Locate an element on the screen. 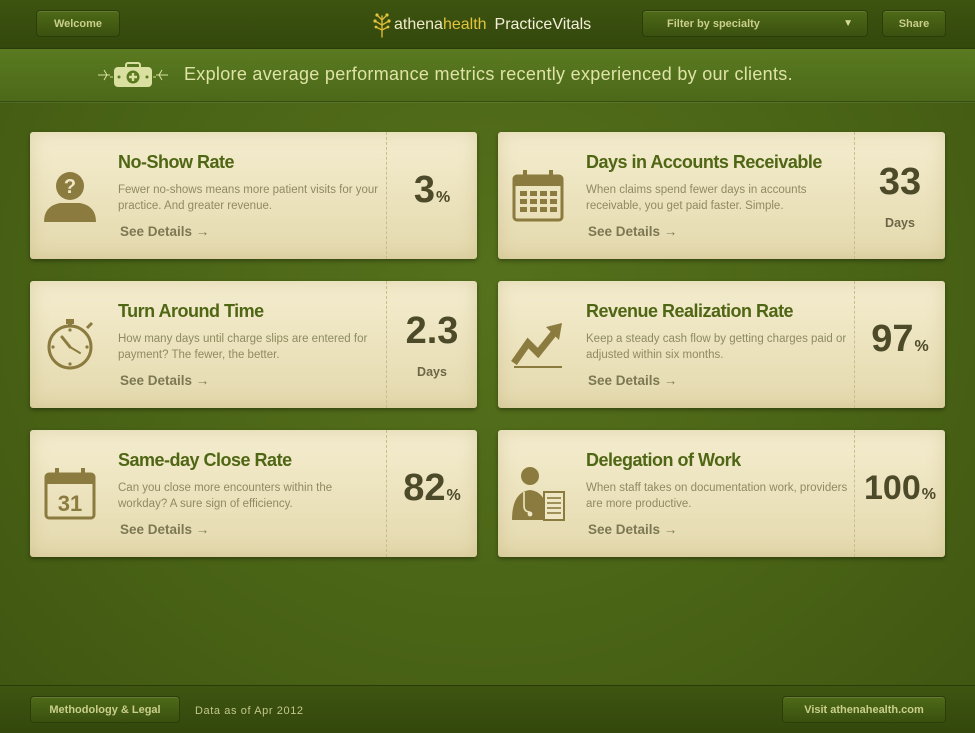 This screenshot has width=975, height=733. athena-leaf-logo-icon is located at coordinates (382, 25).